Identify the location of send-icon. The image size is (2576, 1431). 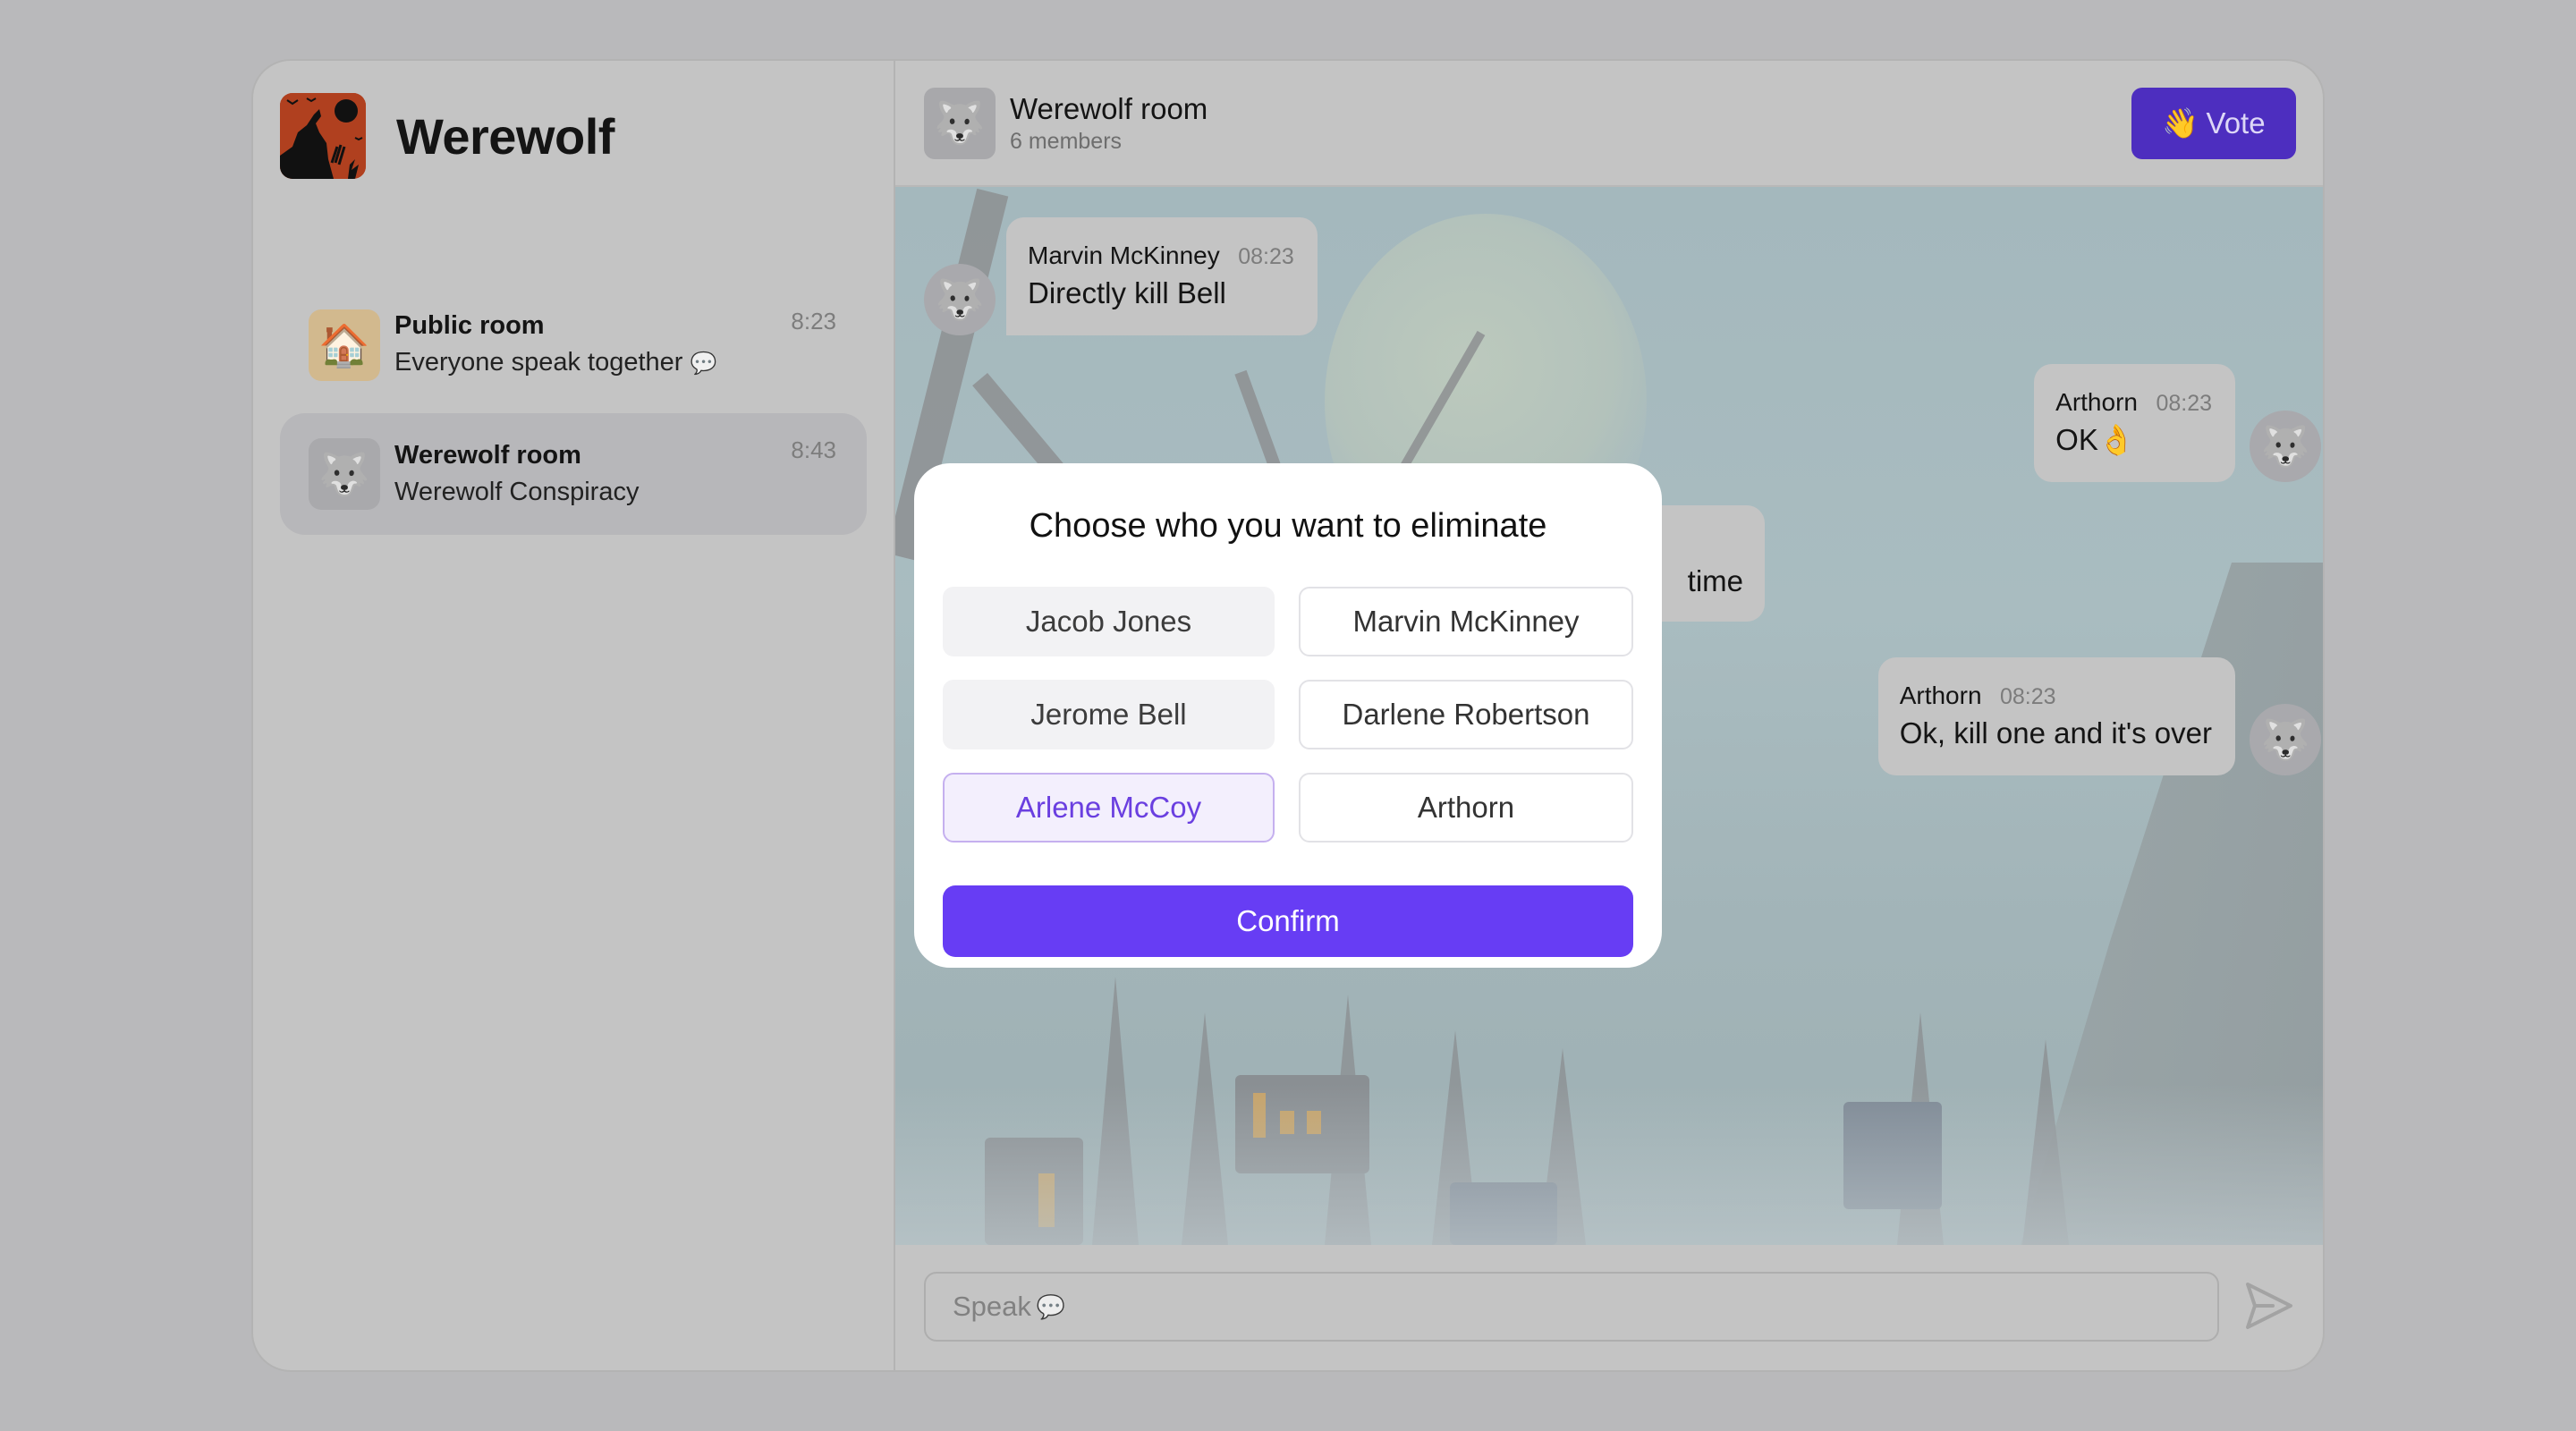
(2269, 1306).